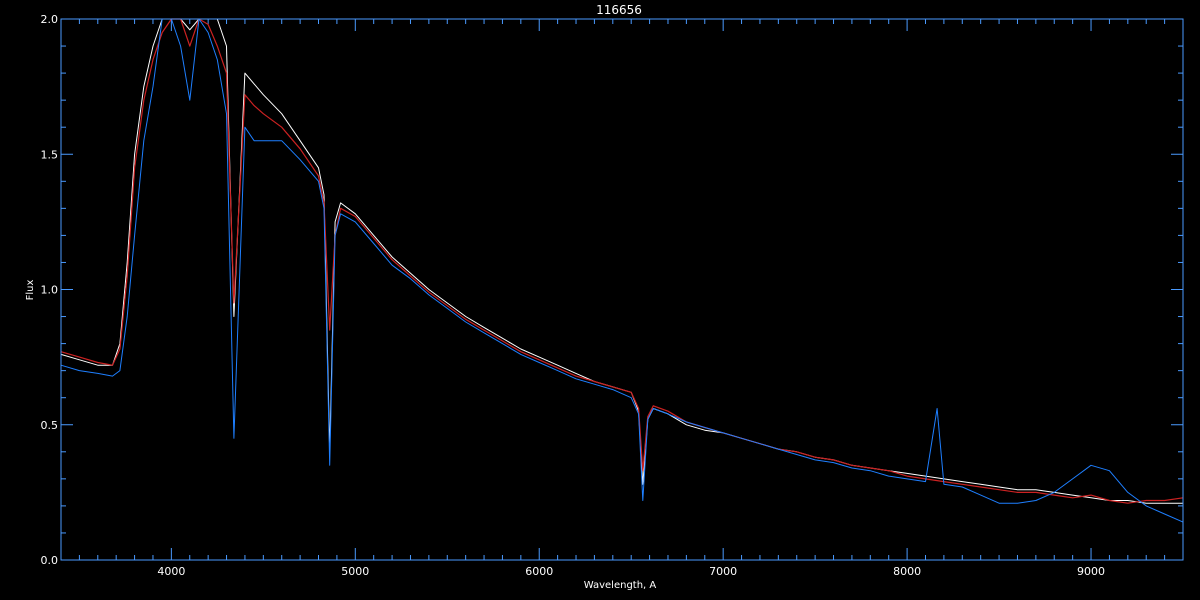 The height and width of the screenshot is (600, 1200). Describe the element at coordinates (50, 154) in the screenshot. I see `y-tick-label: 1.5` at that location.